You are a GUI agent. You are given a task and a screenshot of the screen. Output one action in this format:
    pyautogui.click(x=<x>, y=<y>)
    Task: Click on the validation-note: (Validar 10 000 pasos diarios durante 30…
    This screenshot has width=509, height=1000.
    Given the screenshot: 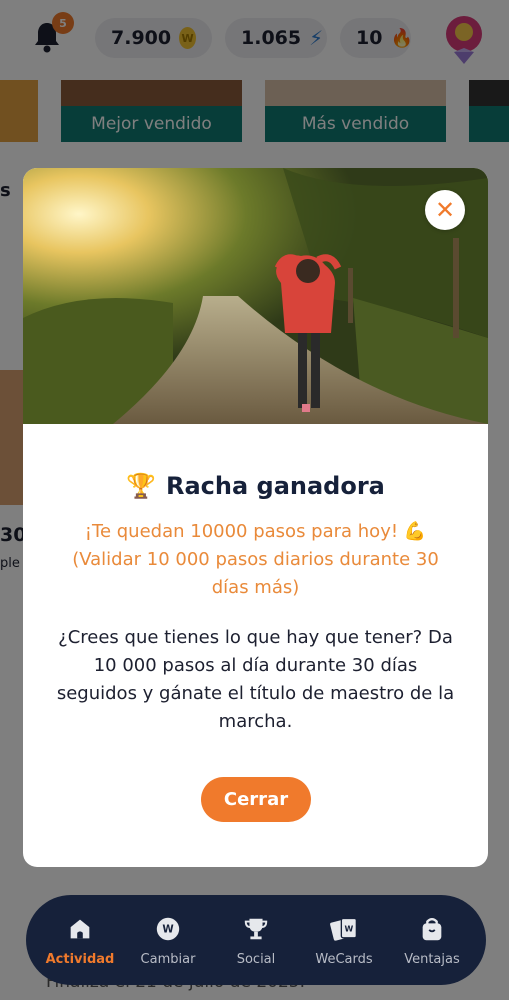 What is the action you would take?
    pyautogui.click(x=255, y=573)
    